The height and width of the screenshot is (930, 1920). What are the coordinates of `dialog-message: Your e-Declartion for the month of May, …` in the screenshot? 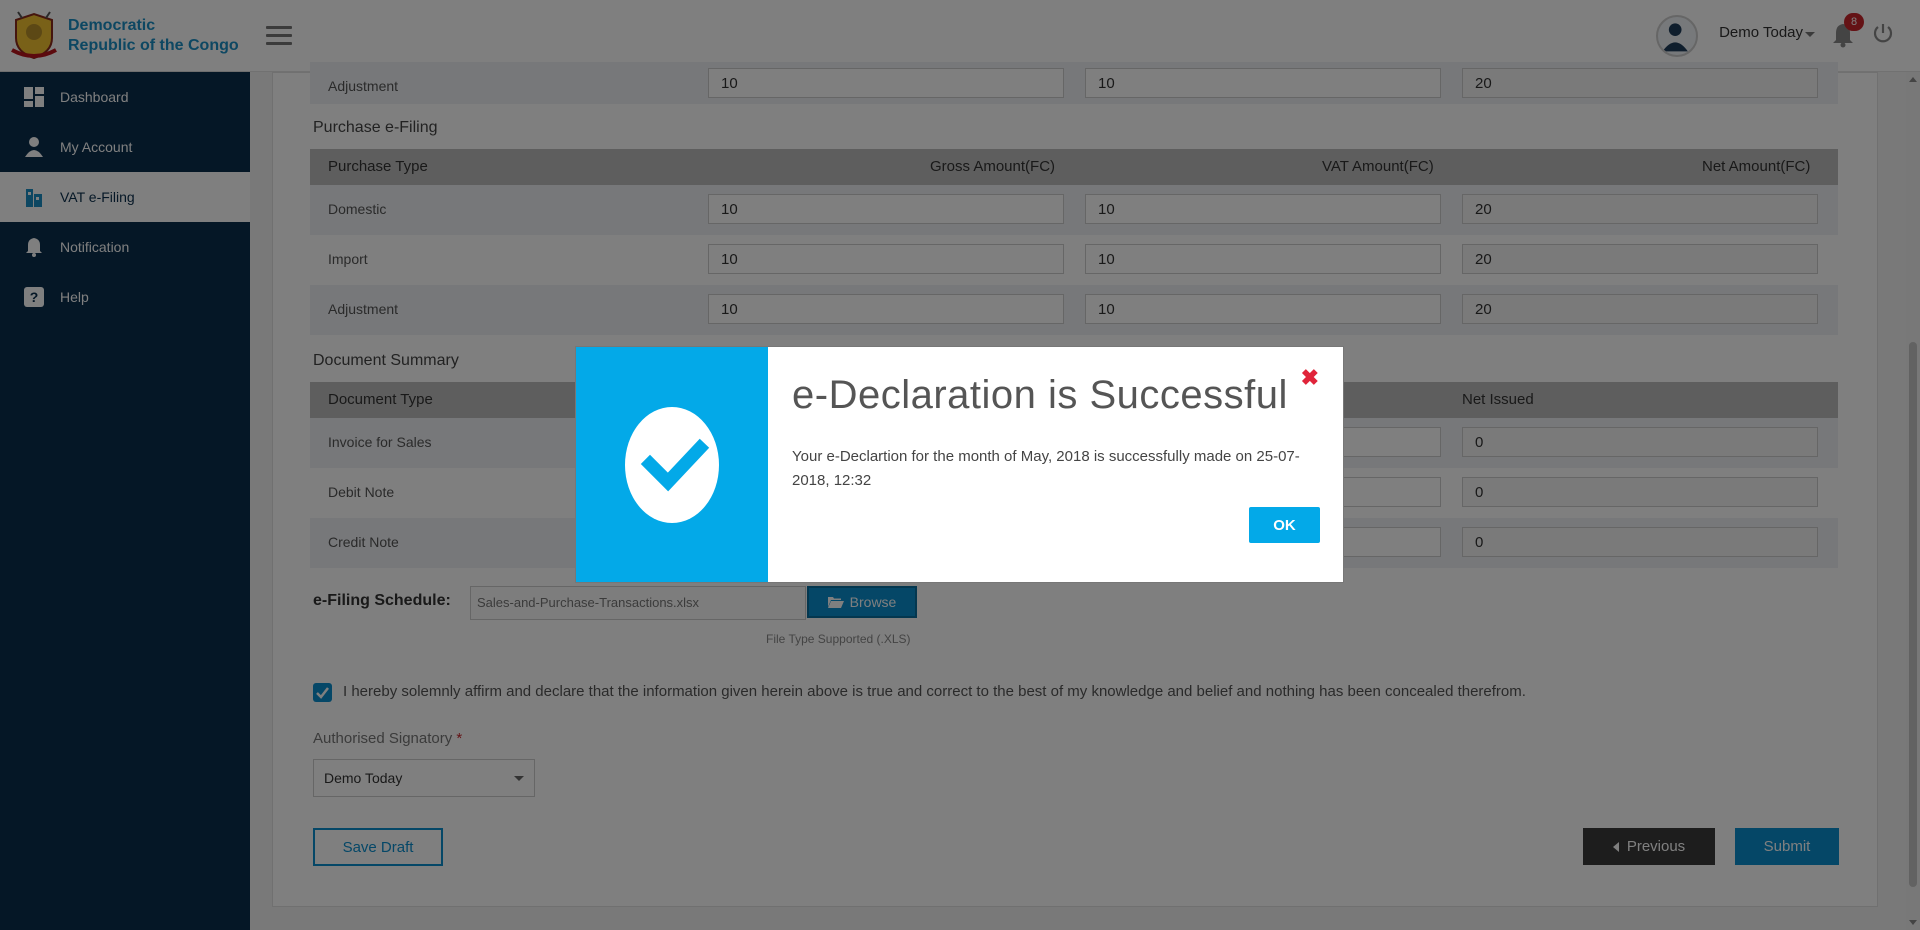 It's located at (1046, 468).